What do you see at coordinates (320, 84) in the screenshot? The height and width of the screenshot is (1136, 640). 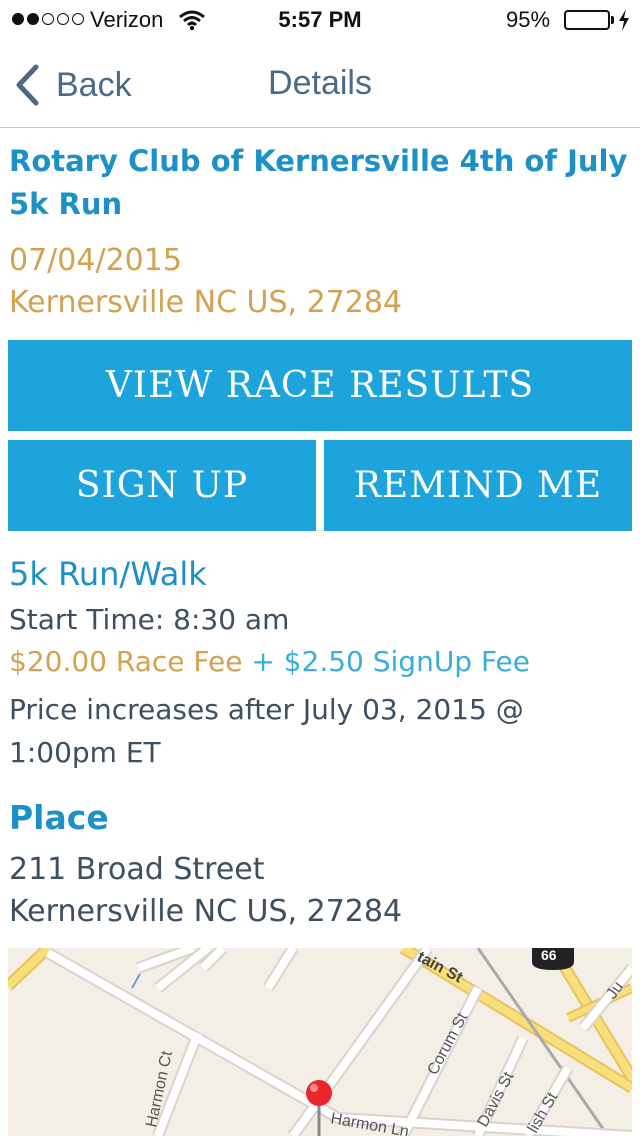 I see `navigation-bar: Back Details` at bounding box center [320, 84].